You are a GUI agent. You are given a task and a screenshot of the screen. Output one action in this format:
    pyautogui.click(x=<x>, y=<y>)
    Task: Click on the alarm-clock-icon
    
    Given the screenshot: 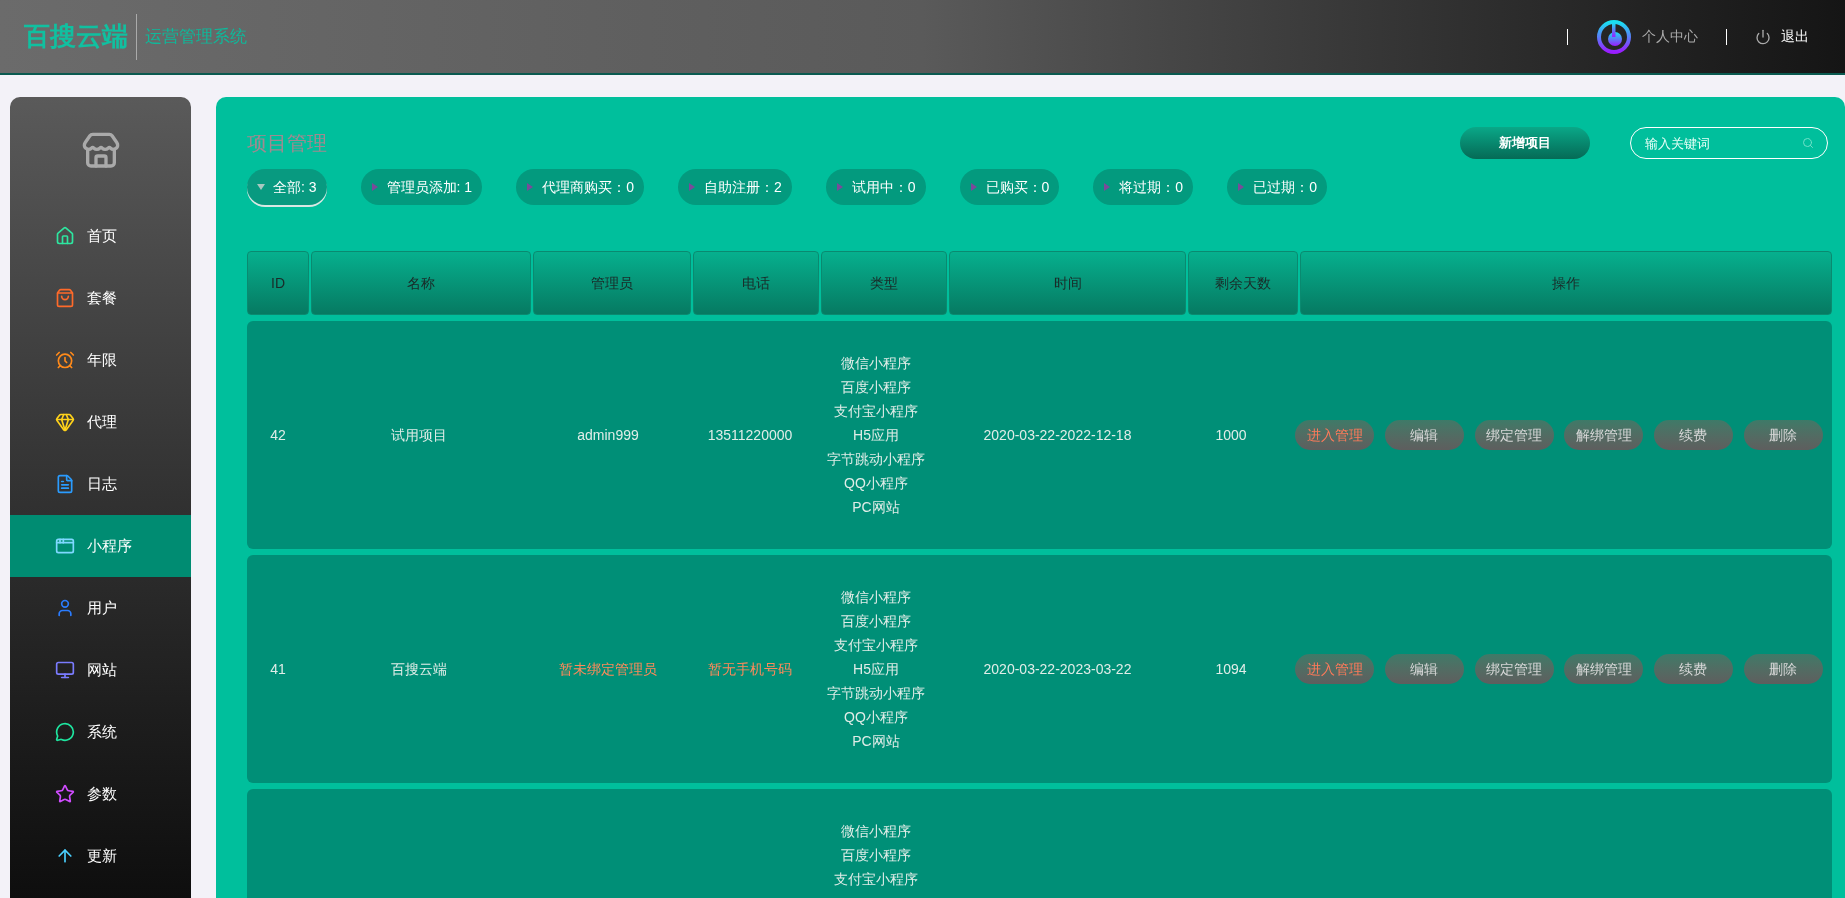 What is the action you would take?
    pyautogui.click(x=65, y=360)
    